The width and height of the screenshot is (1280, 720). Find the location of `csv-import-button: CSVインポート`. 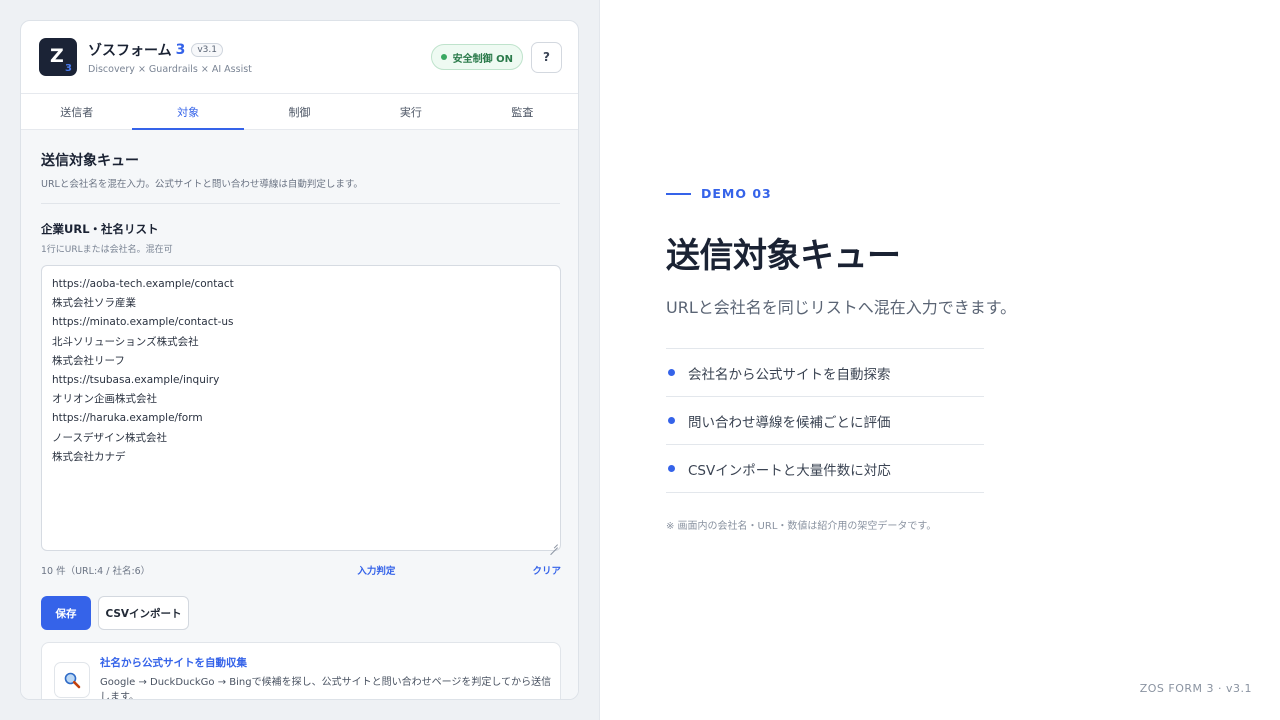

csv-import-button: CSVインポート is located at coordinates (143, 613).